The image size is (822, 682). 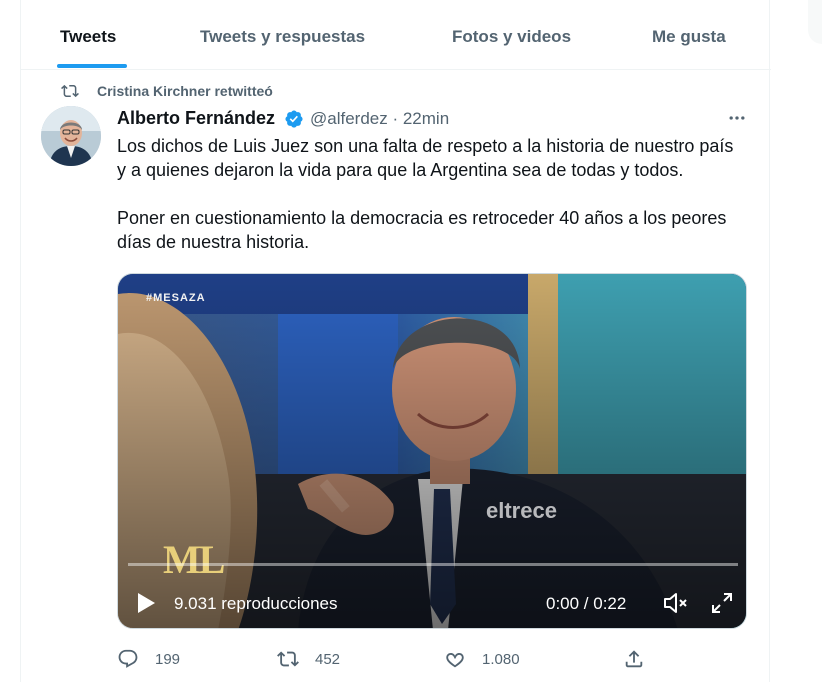 What do you see at coordinates (676, 603) in the screenshot?
I see `mute-icon` at bounding box center [676, 603].